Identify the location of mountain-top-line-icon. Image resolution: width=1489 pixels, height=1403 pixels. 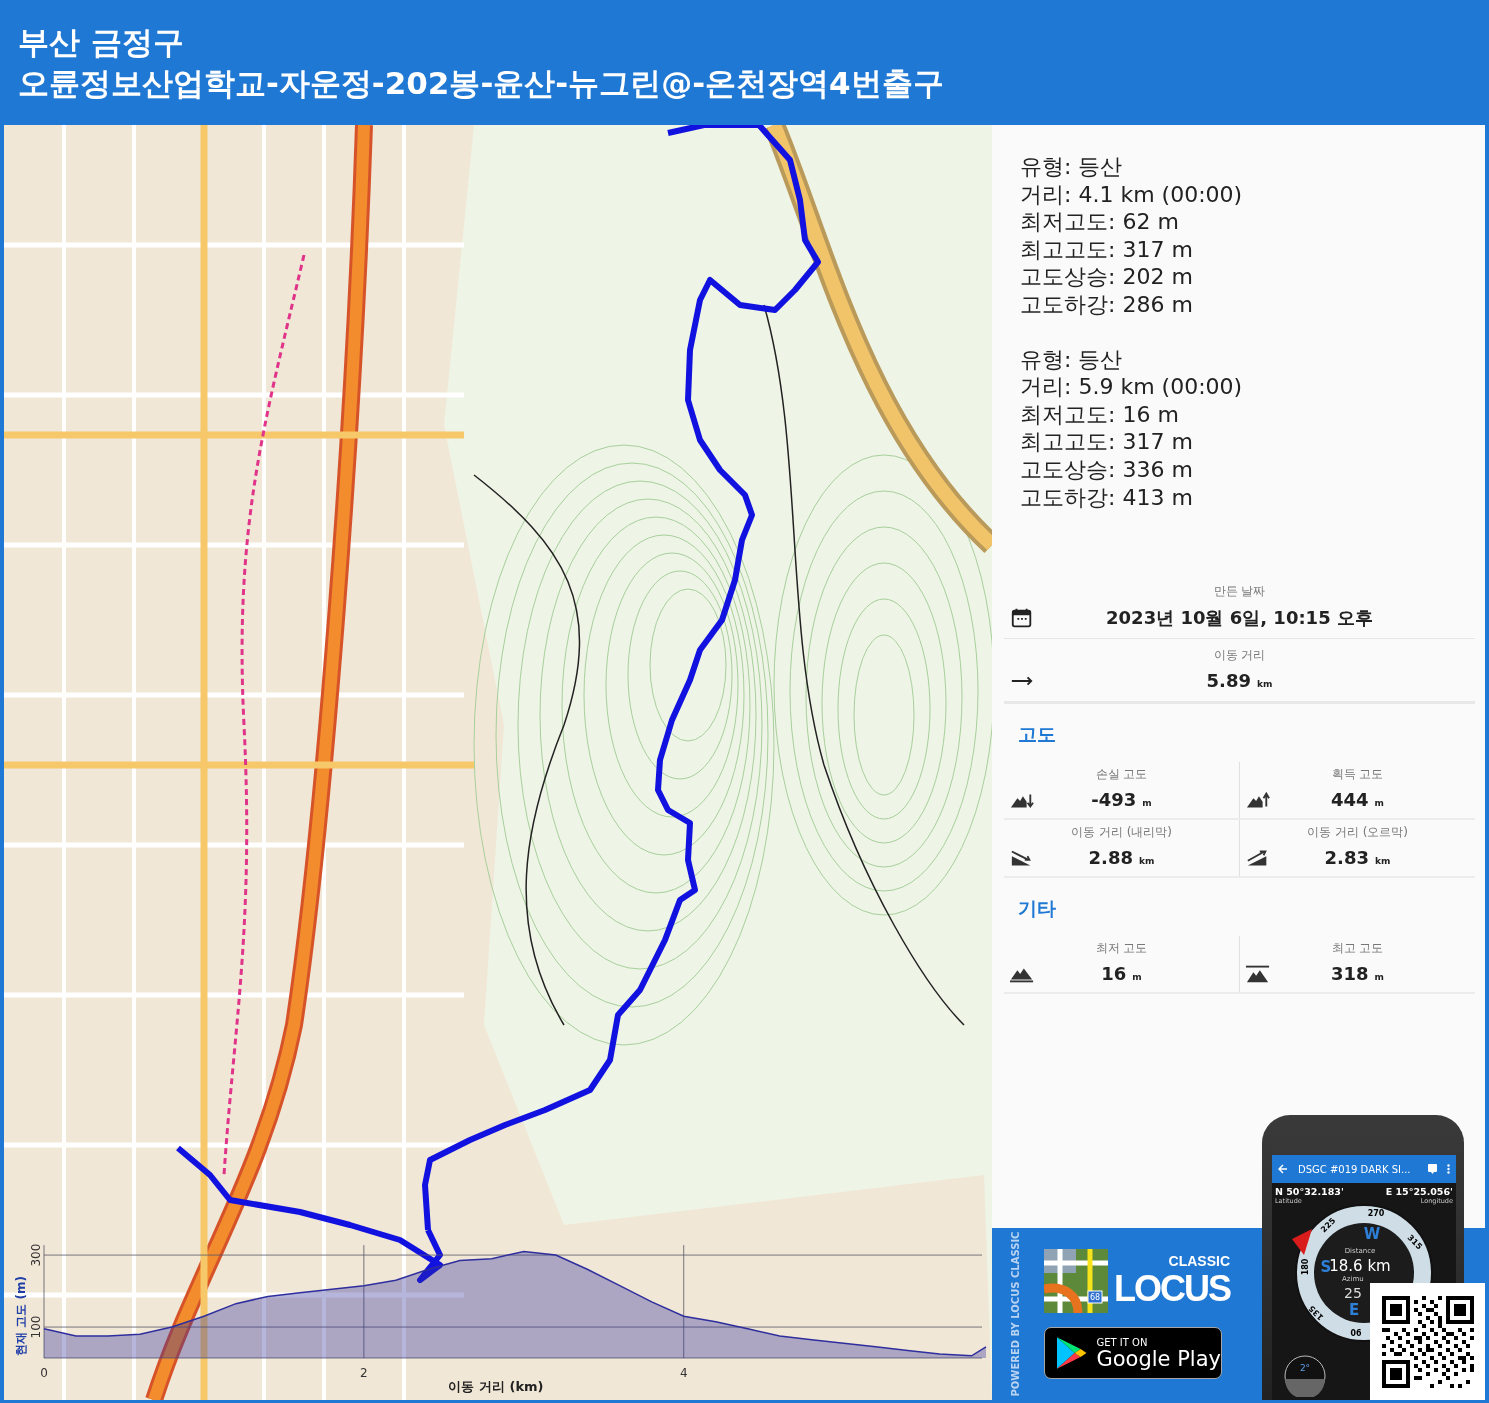
(1258, 973).